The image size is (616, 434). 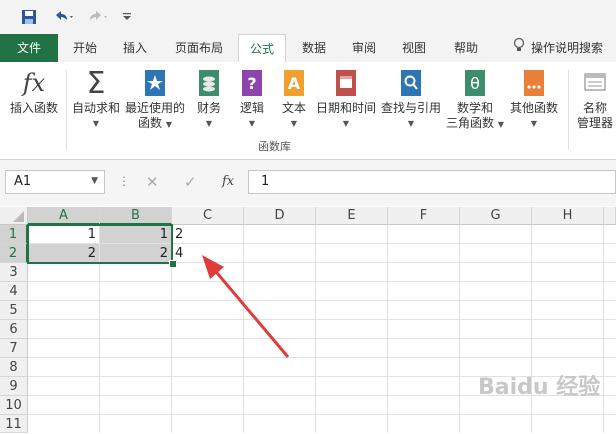 I want to click on theta-book-icon: θ, so click(x=475, y=83).